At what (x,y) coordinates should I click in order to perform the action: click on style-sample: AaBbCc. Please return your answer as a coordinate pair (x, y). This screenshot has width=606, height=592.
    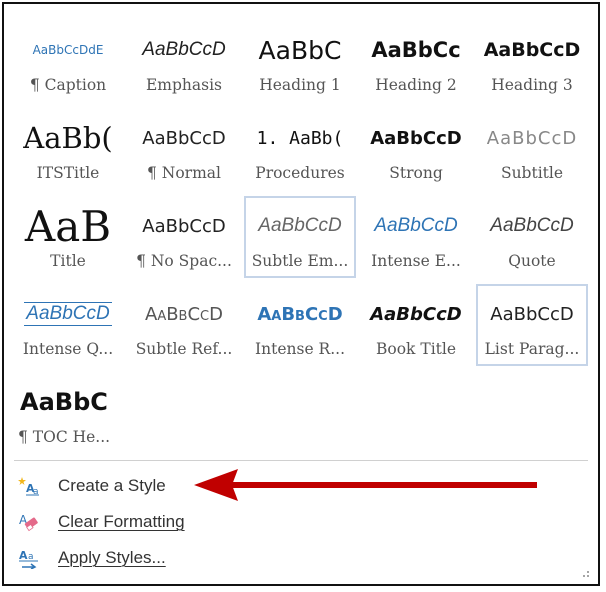
    Looking at the image, I should click on (416, 50).